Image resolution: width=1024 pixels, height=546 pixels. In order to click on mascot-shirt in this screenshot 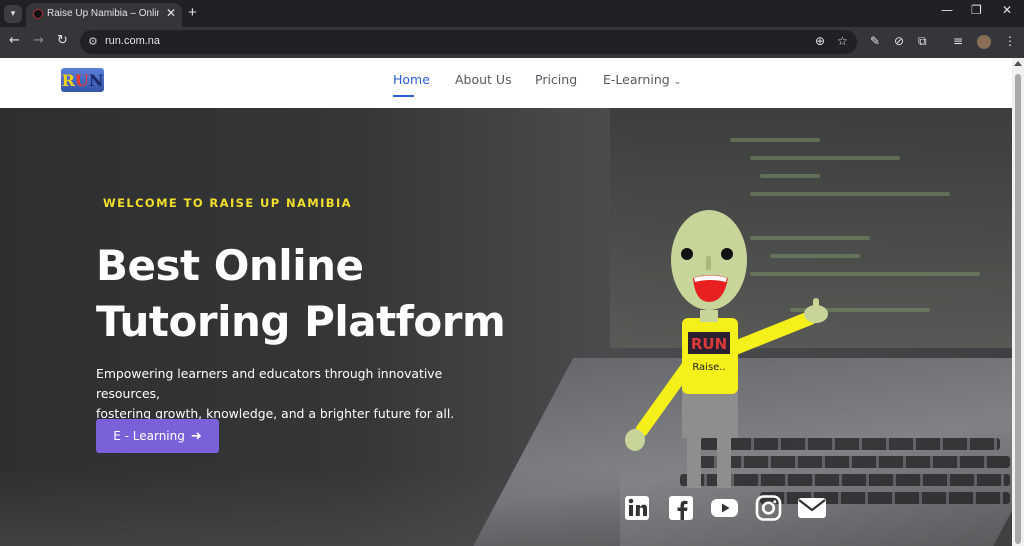, I will do `click(710, 356)`.